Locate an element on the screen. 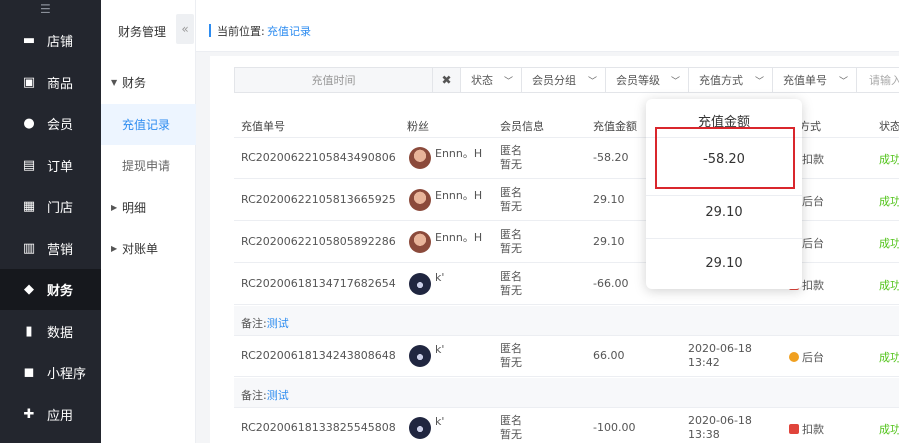 Image resolution: width=899 pixels, height=443 pixels. recharge-method: 后台 is located at coordinates (806, 357).